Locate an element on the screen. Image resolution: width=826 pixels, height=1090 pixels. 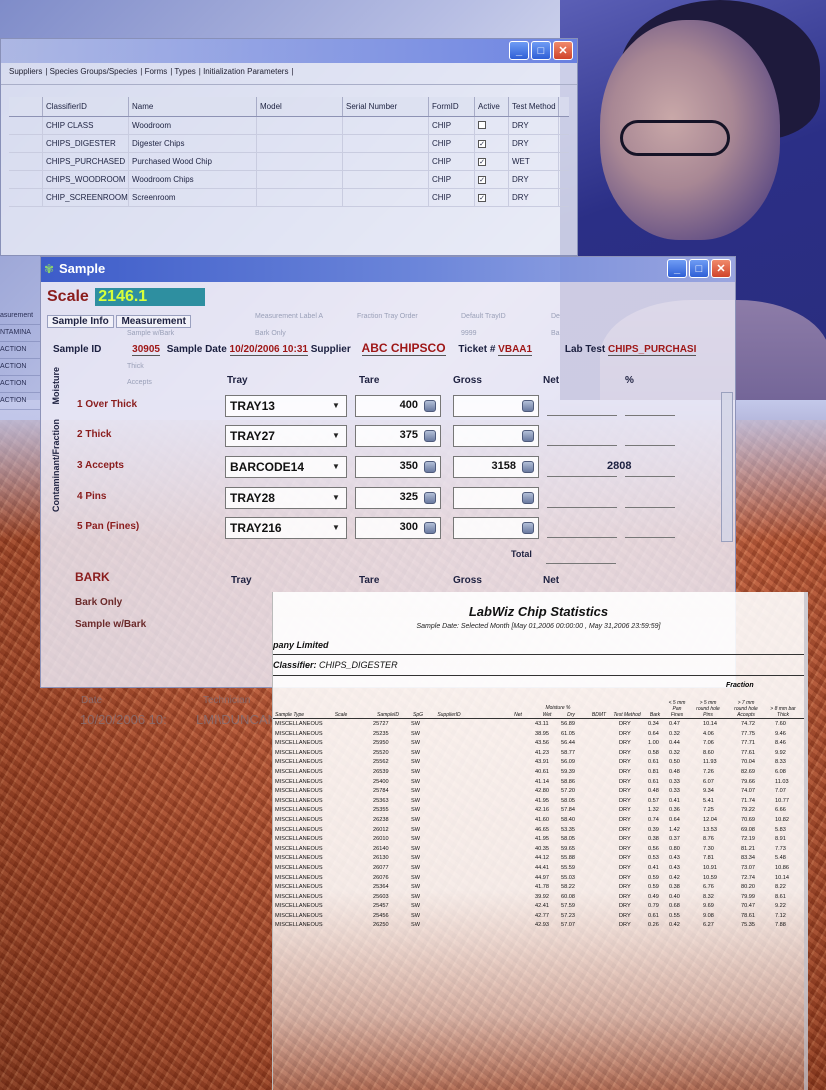
cell-dry: 61.05 is located at coordinates (568, 733).